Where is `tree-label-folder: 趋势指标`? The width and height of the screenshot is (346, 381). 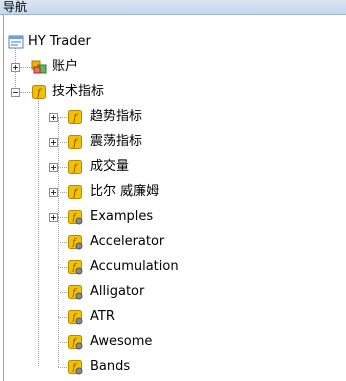
tree-label-folder: 趋势指标 is located at coordinates (116, 116).